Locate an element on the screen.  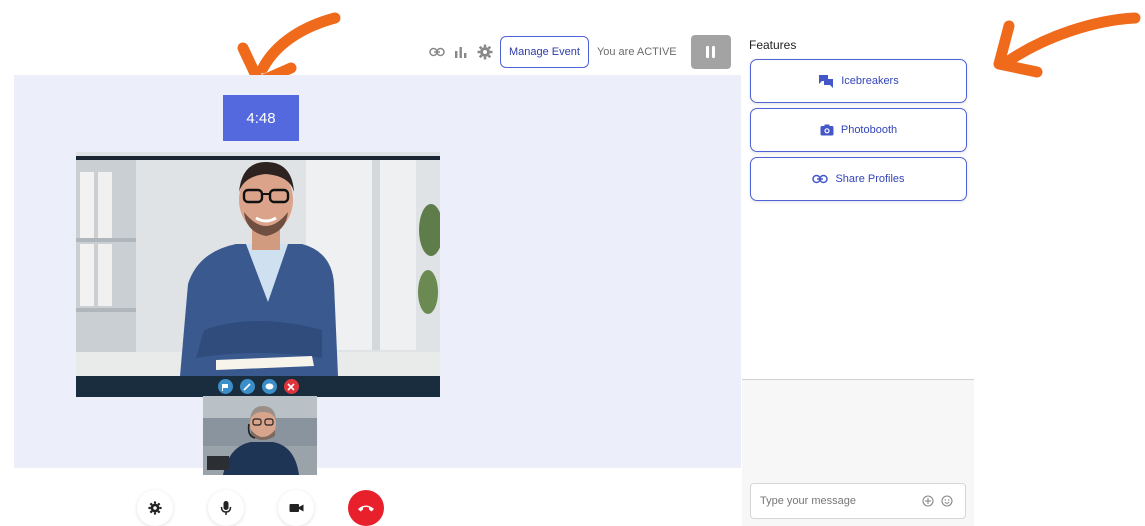
message-input is located at coordinates (835, 501).